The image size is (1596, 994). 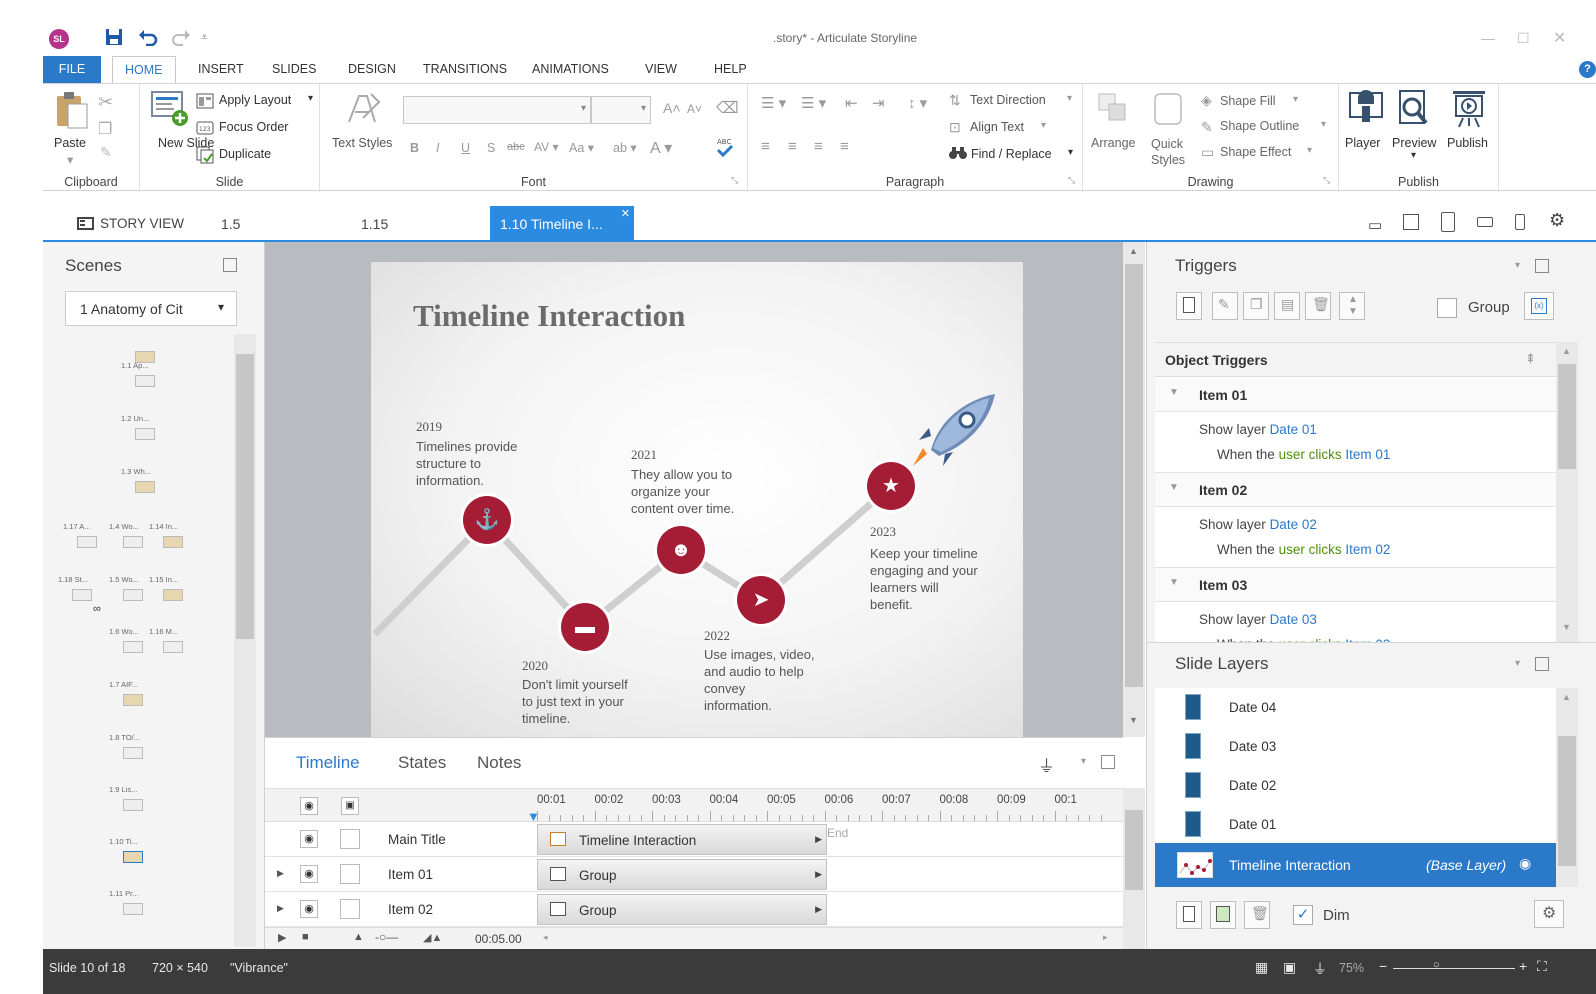 I want to click on delete-layer-button: 🗑, so click(x=1257, y=915).